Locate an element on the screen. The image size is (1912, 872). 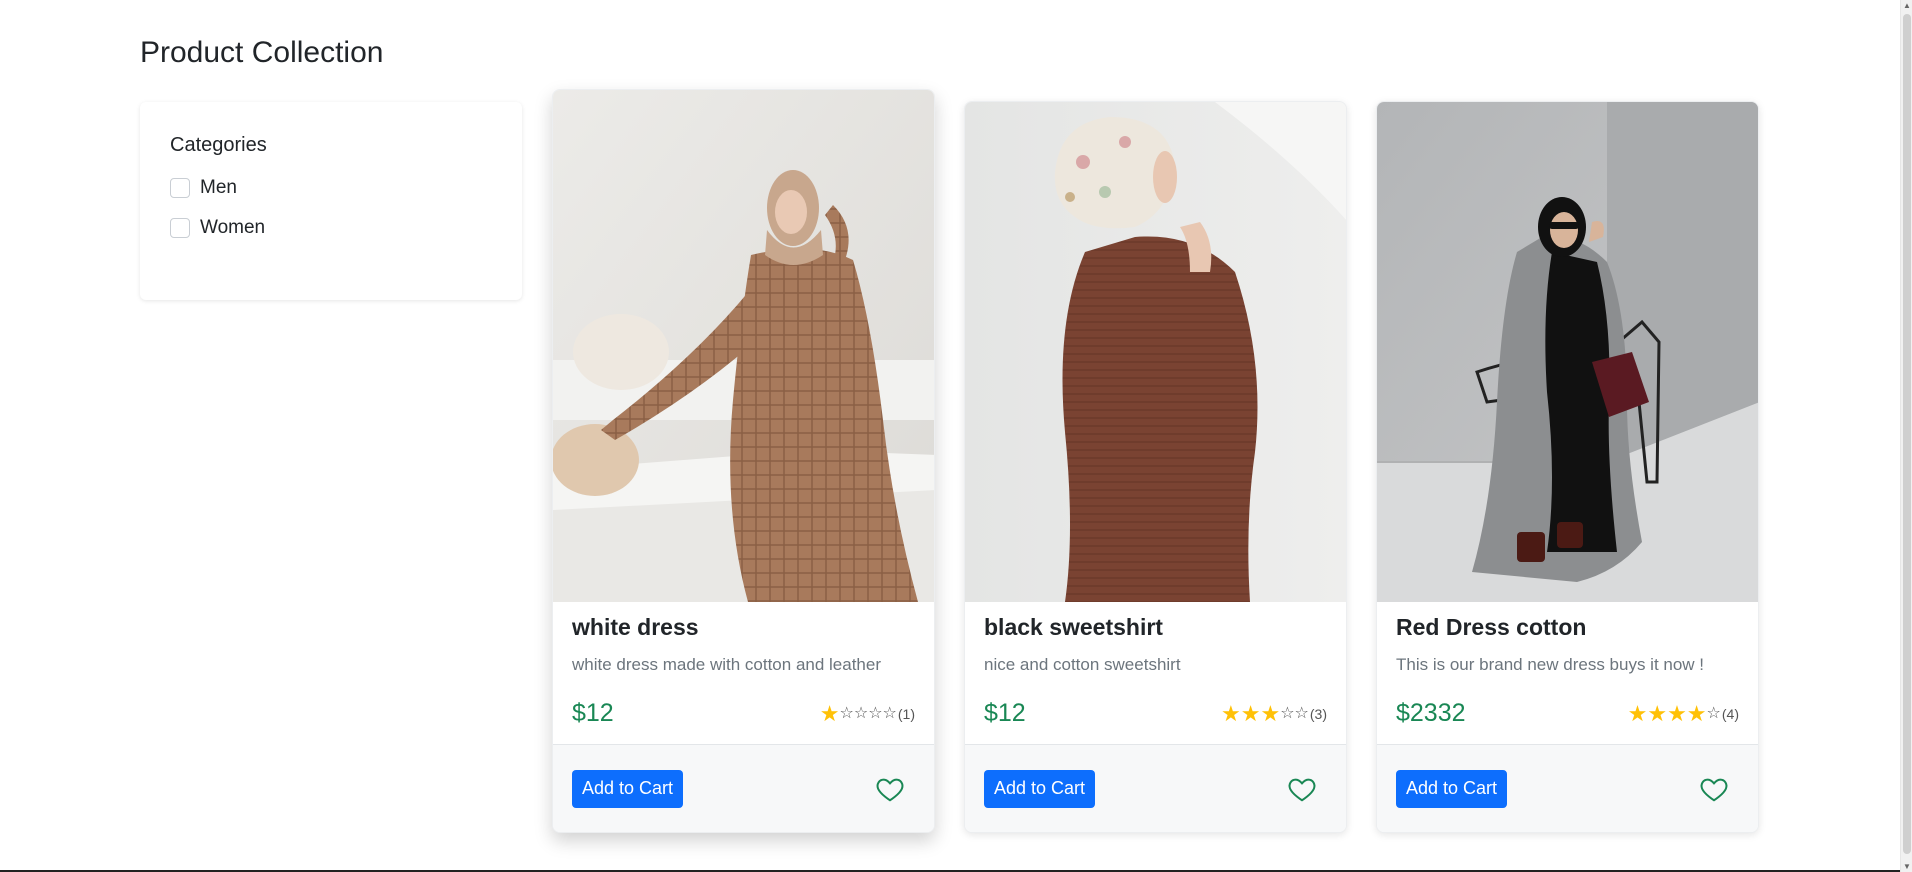
filter-option-women: Women is located at coordinates (331, 228).